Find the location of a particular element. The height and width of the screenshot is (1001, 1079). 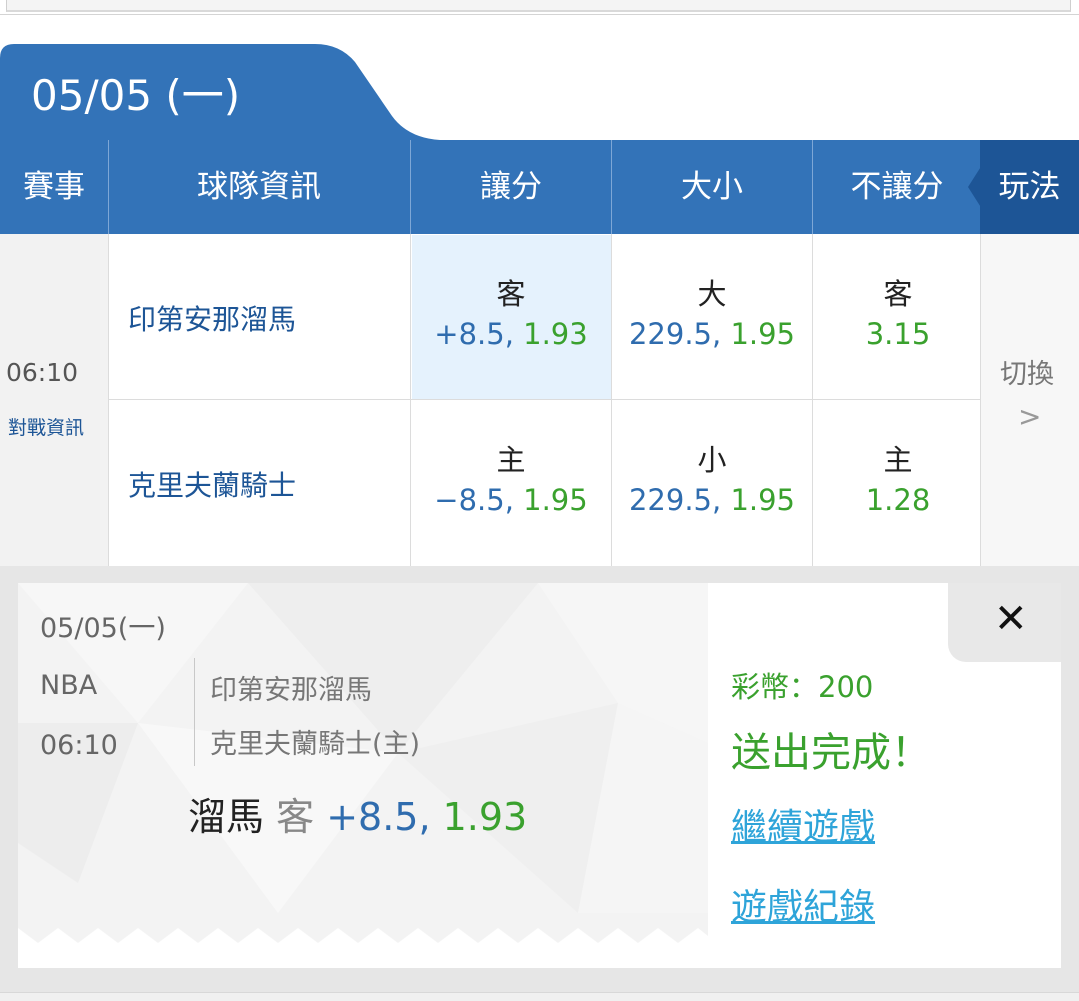

spread-home-cell: 主 −8.5, 1.95 is located at coordinates (511, 480).